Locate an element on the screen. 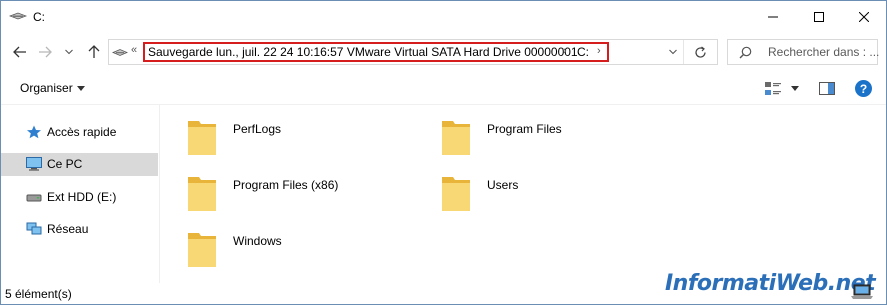 The height and width of the screenshot is (305, 887). item-label: Users is located at coordinates (503, 185).